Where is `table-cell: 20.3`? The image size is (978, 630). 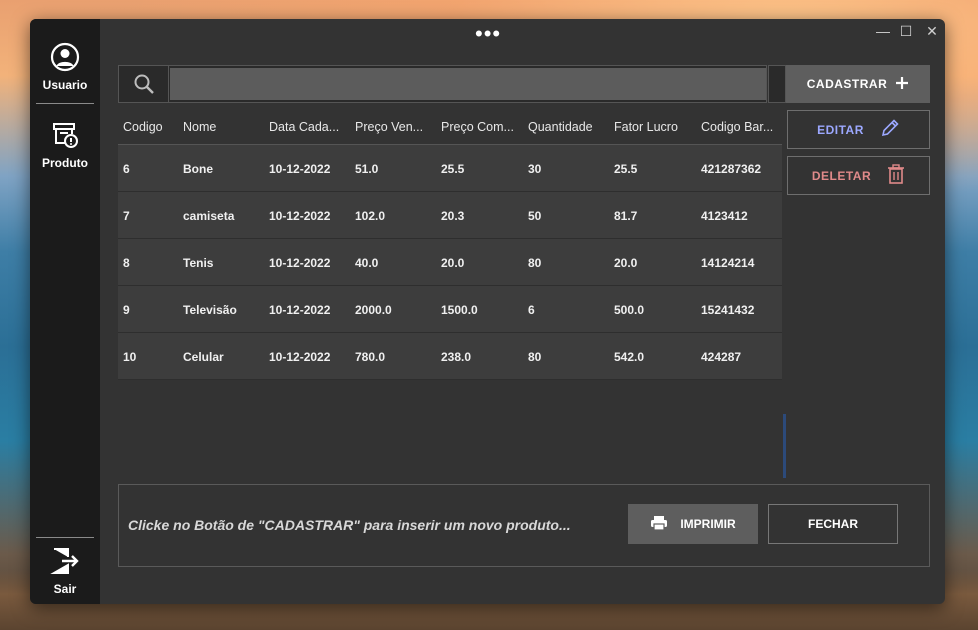 table-cell: 20.3 is located at coordinates (453, 216).